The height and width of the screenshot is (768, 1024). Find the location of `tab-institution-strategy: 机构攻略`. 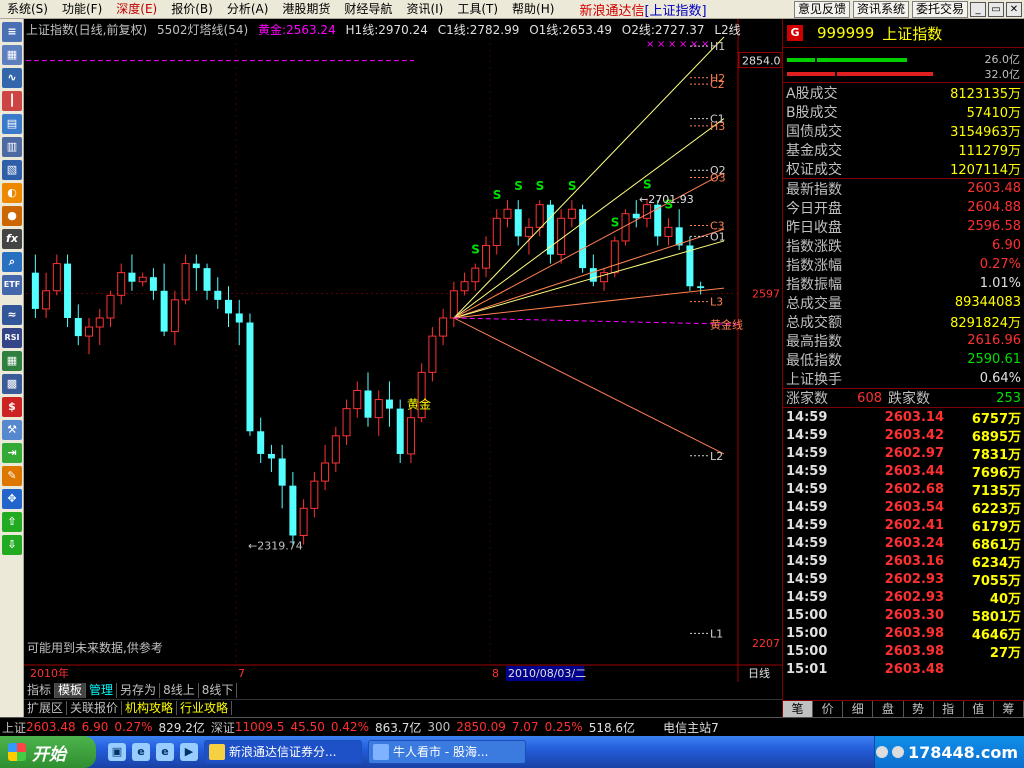

tab-institution-strategy: 机构攻略 is located at coordinates (150, 707).